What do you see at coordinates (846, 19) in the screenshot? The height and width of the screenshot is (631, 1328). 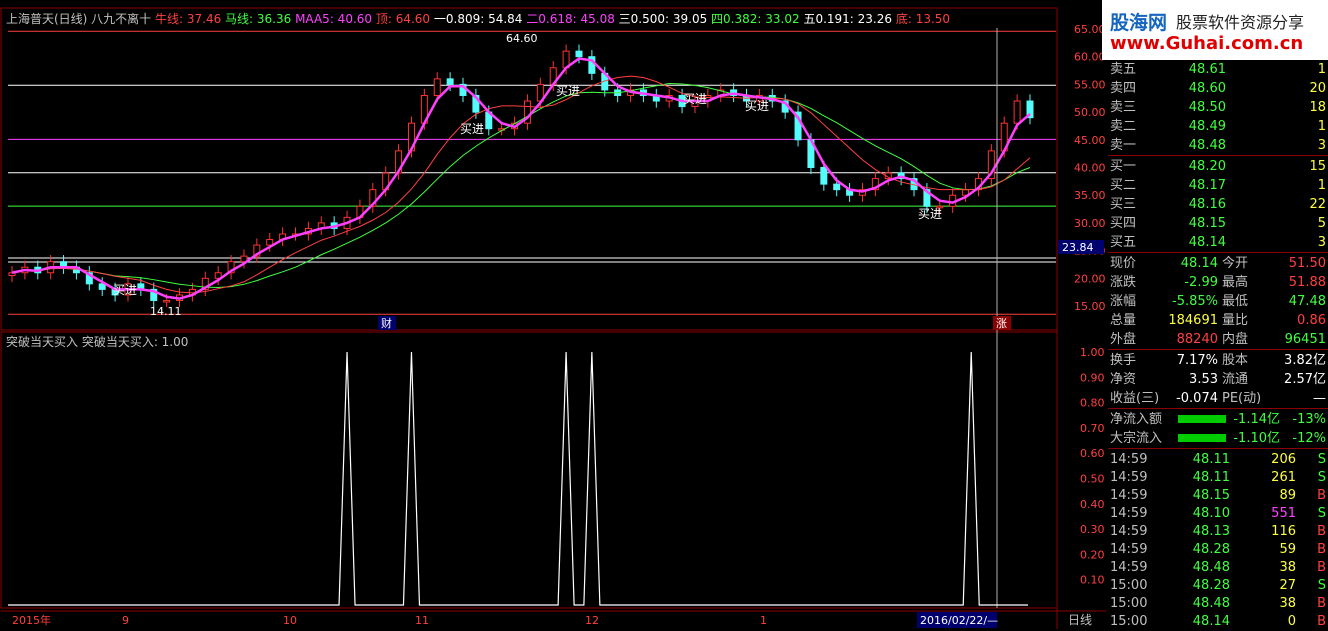 I see `indicator-value-8: 五0.191: 23.26` at bounding box center [846, 19].